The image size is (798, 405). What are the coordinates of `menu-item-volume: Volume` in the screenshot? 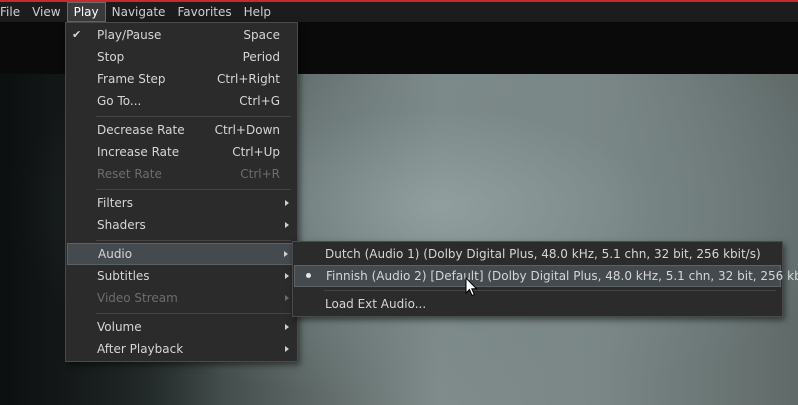 It's located at (181, 327).